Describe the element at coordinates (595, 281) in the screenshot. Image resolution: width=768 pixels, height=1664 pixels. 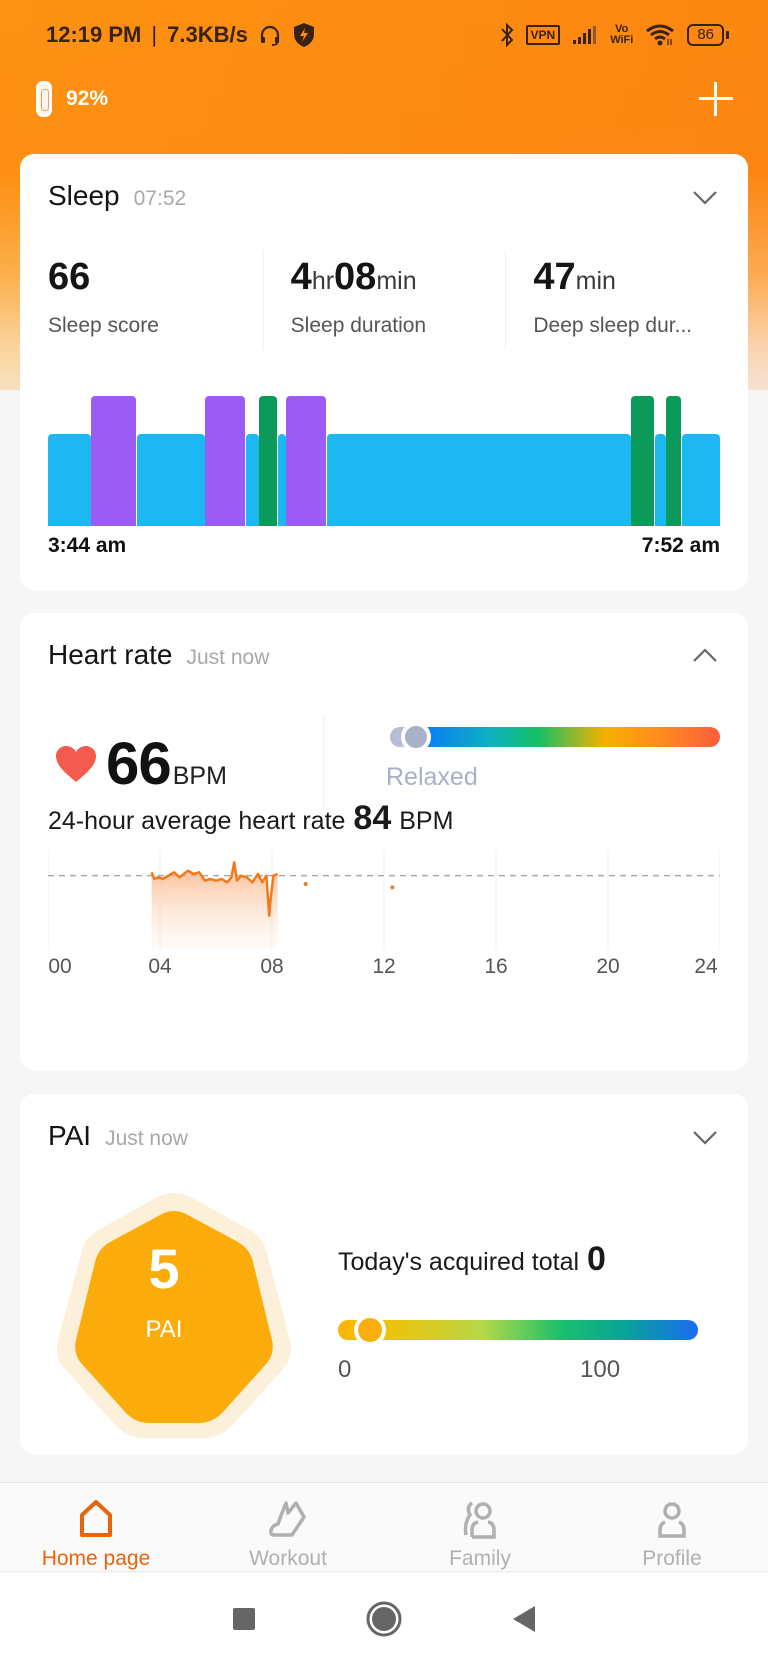
I see `deep-sleep-unit: min` at that location.